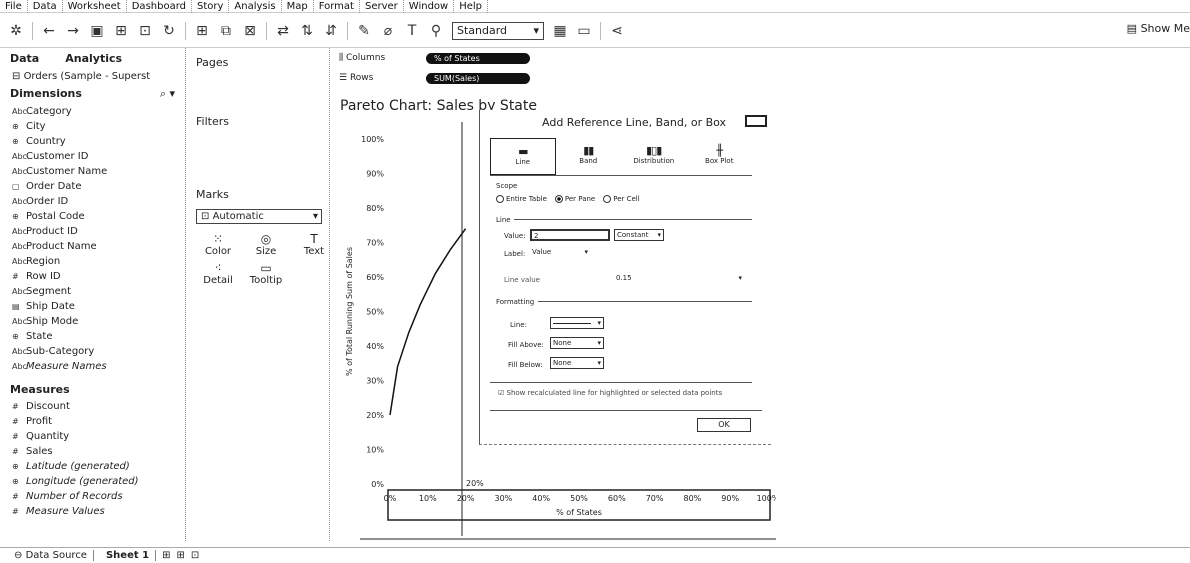 The image size is (1190, 563). I want to click on marks-card-detail: ⁖ Detail, so click(218, 273).